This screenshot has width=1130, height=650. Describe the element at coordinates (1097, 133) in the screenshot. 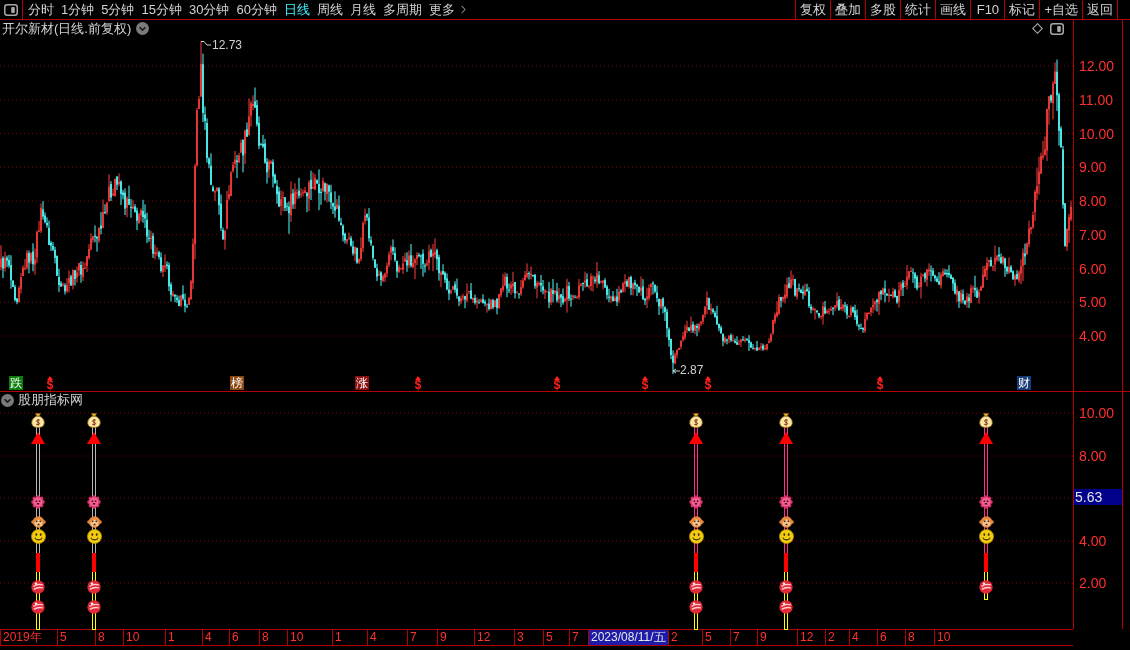

I see `price-axis-label: 10.00` at that location.